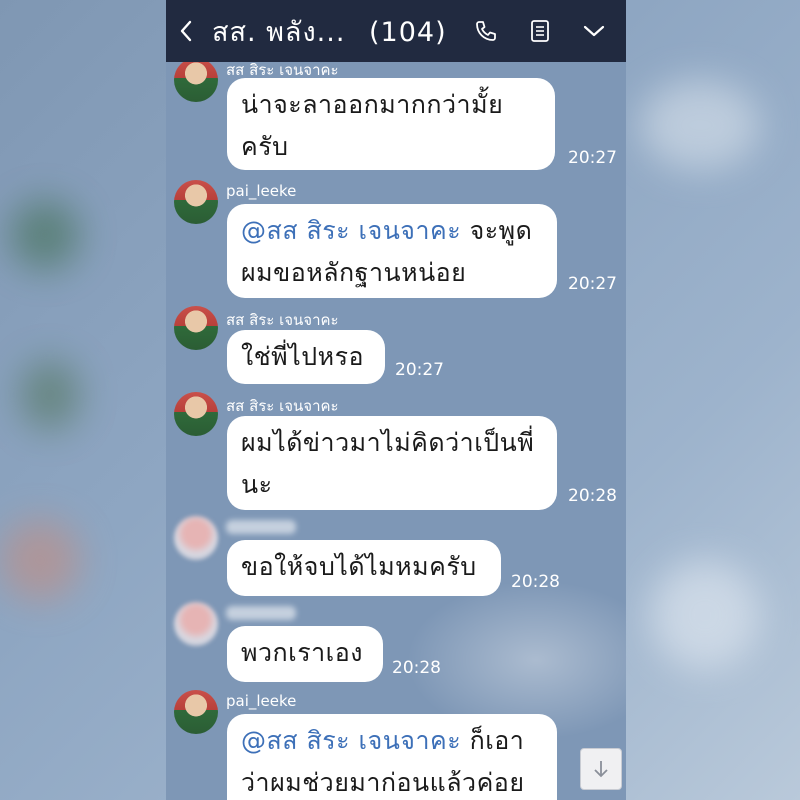 The image size is (800, 800). Describe the element at coordinates (497, 740) in the screenshot. I see `message-text: ก็เอา` at that location.